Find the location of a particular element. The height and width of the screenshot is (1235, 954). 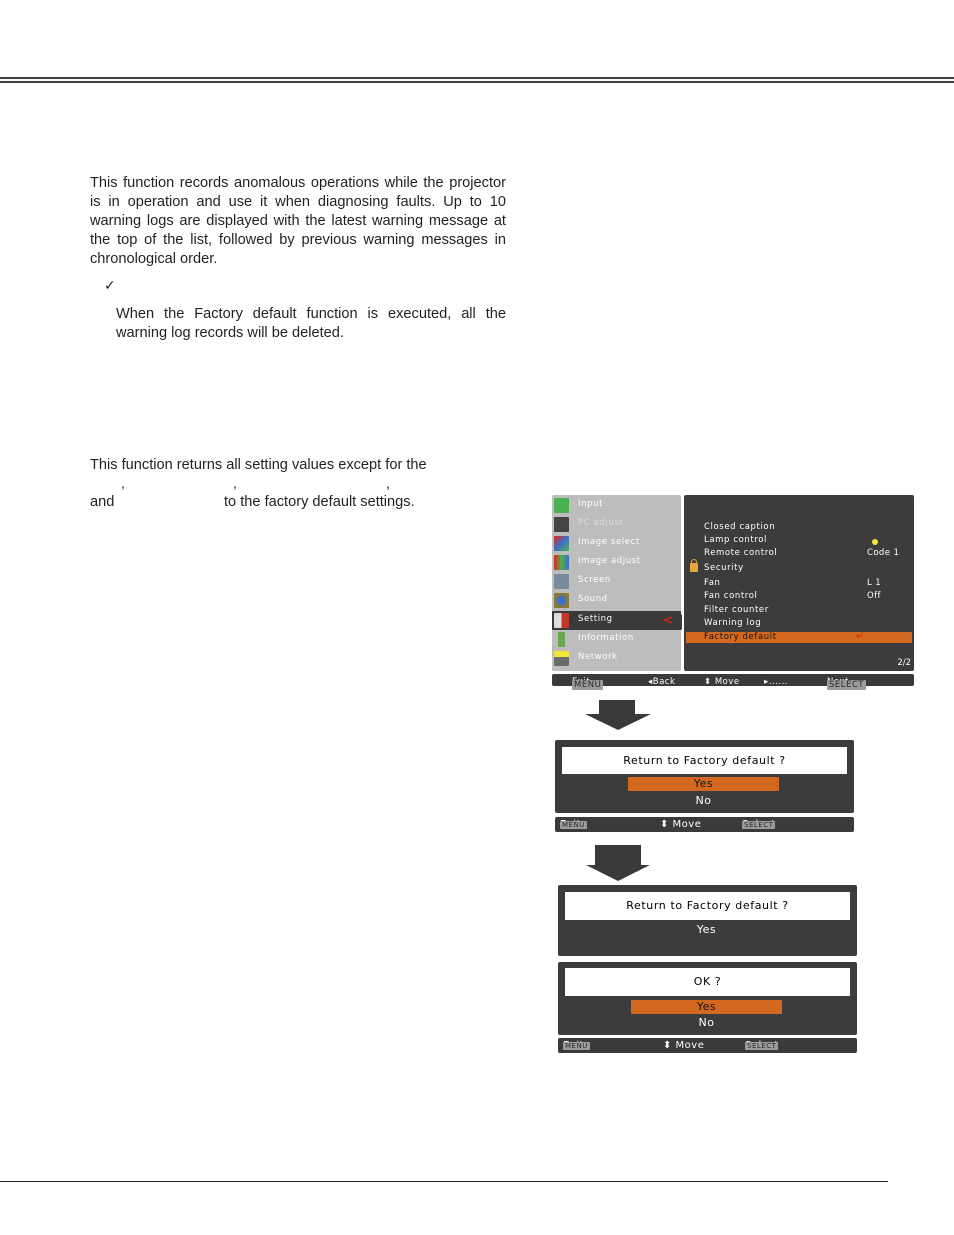

menu-item-input: Input is located at coordinates (616, 505).